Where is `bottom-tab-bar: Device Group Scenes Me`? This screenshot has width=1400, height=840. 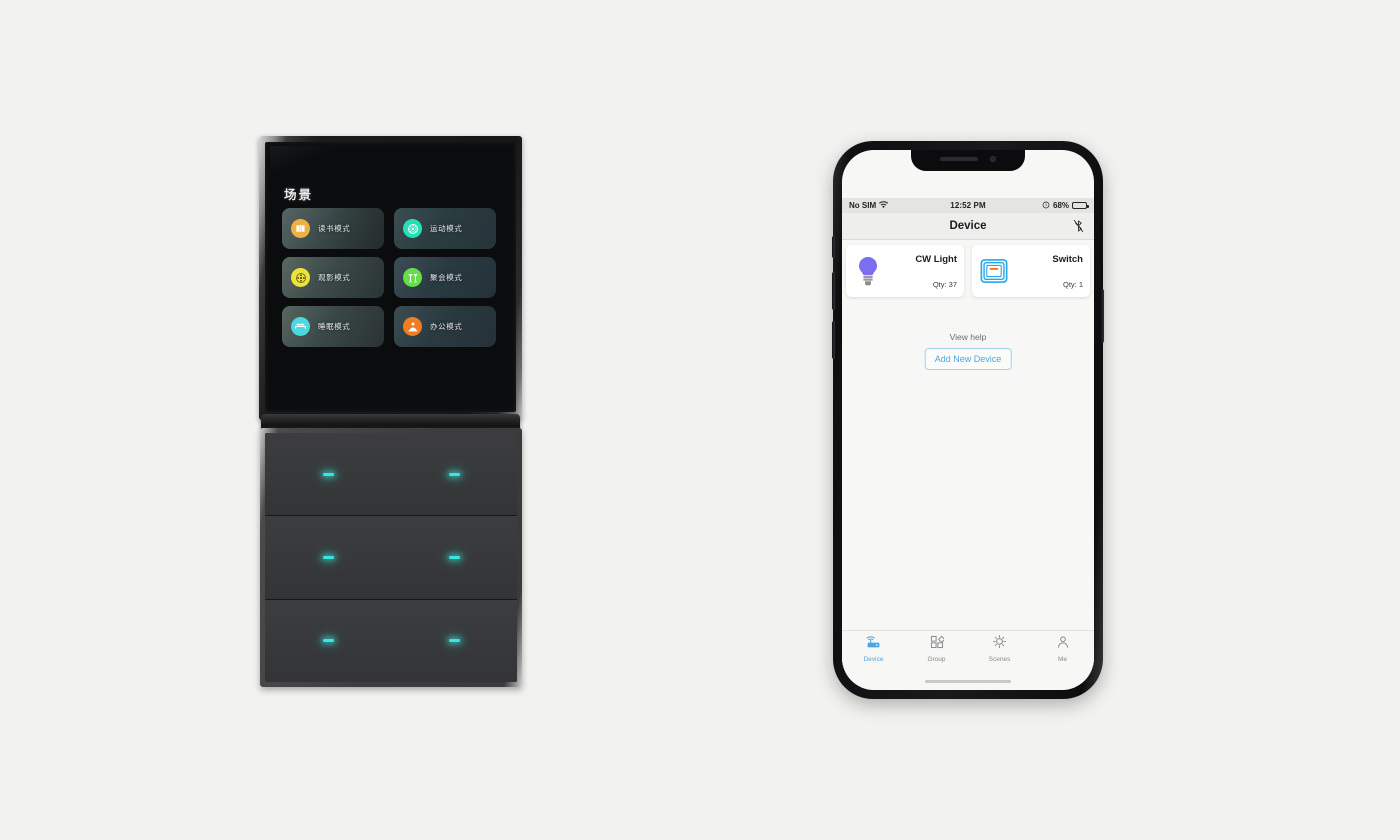
bottom-tab-bar: Device Group Scenes Me is located at coordinates (968, 648).